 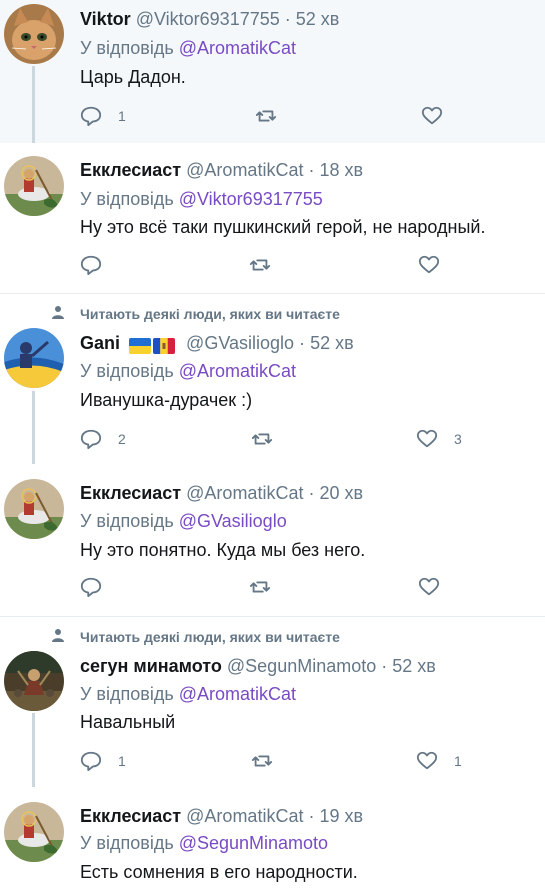 I want to click on tweet-header: Екклесиаст @AromatikCat · 20 хв, so click(x=221, y=493).